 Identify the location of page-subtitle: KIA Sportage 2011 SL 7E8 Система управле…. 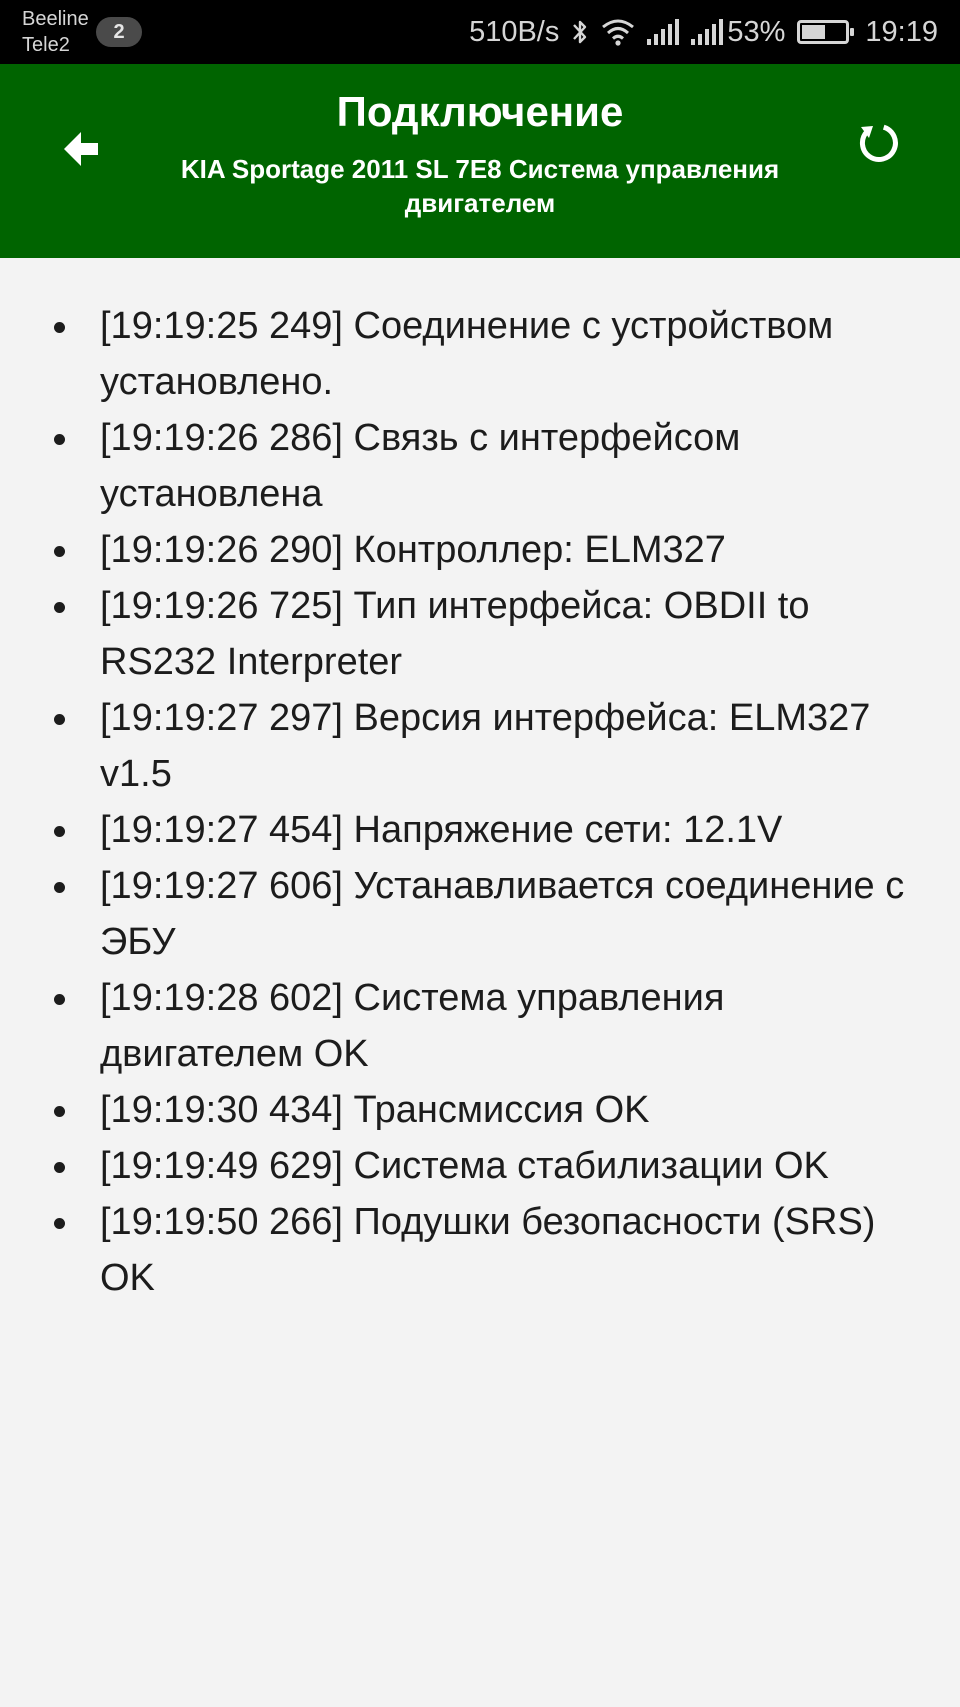
(480, 186).